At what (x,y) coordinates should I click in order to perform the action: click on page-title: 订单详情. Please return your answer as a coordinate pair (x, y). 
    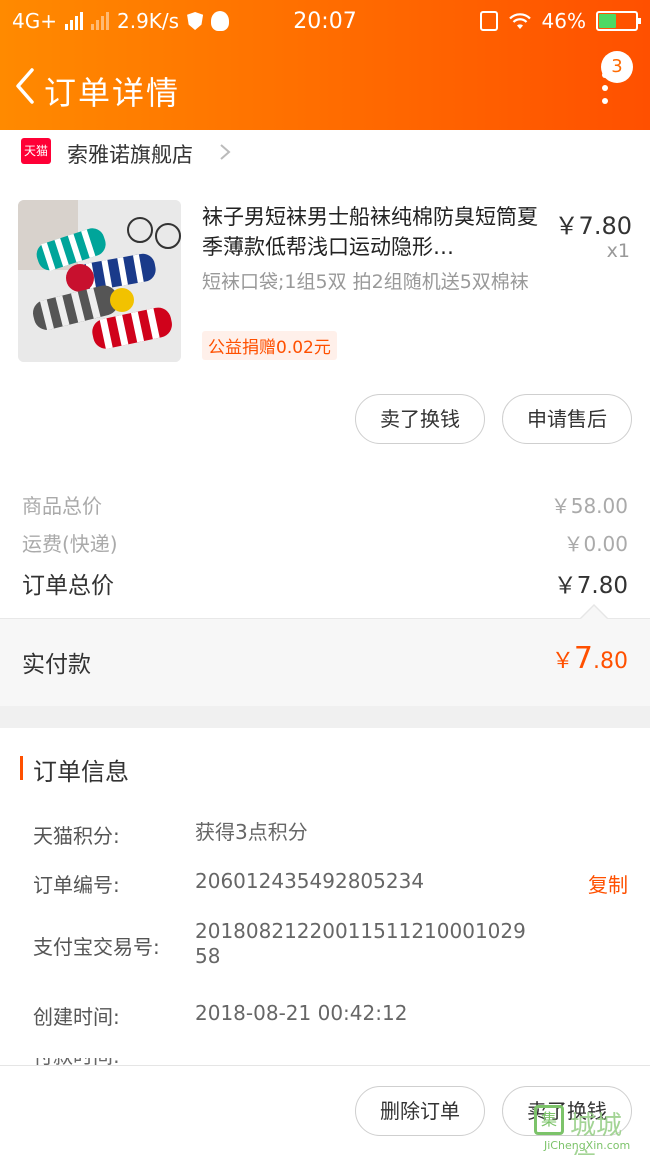
    Looking at the image, I should click on (112, 93).